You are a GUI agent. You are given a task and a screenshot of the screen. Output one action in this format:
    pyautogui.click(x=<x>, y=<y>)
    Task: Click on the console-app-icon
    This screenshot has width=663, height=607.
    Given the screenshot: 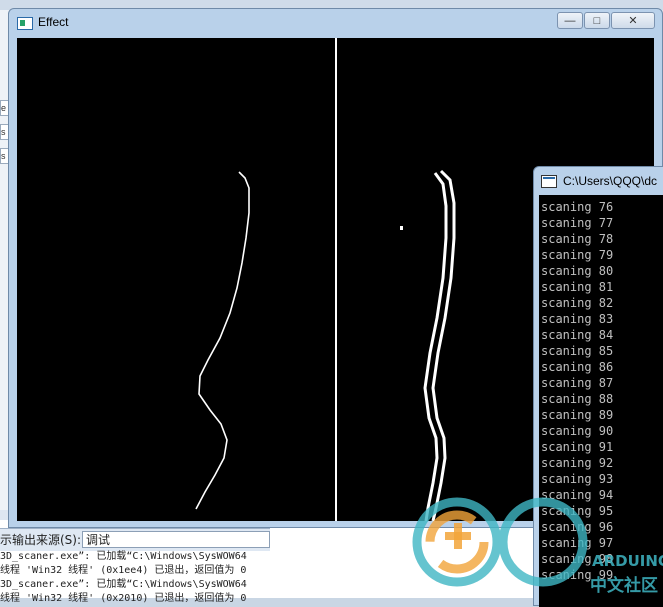 What is the action you would take?
    pyautogui.click(x=549, y=181)
    